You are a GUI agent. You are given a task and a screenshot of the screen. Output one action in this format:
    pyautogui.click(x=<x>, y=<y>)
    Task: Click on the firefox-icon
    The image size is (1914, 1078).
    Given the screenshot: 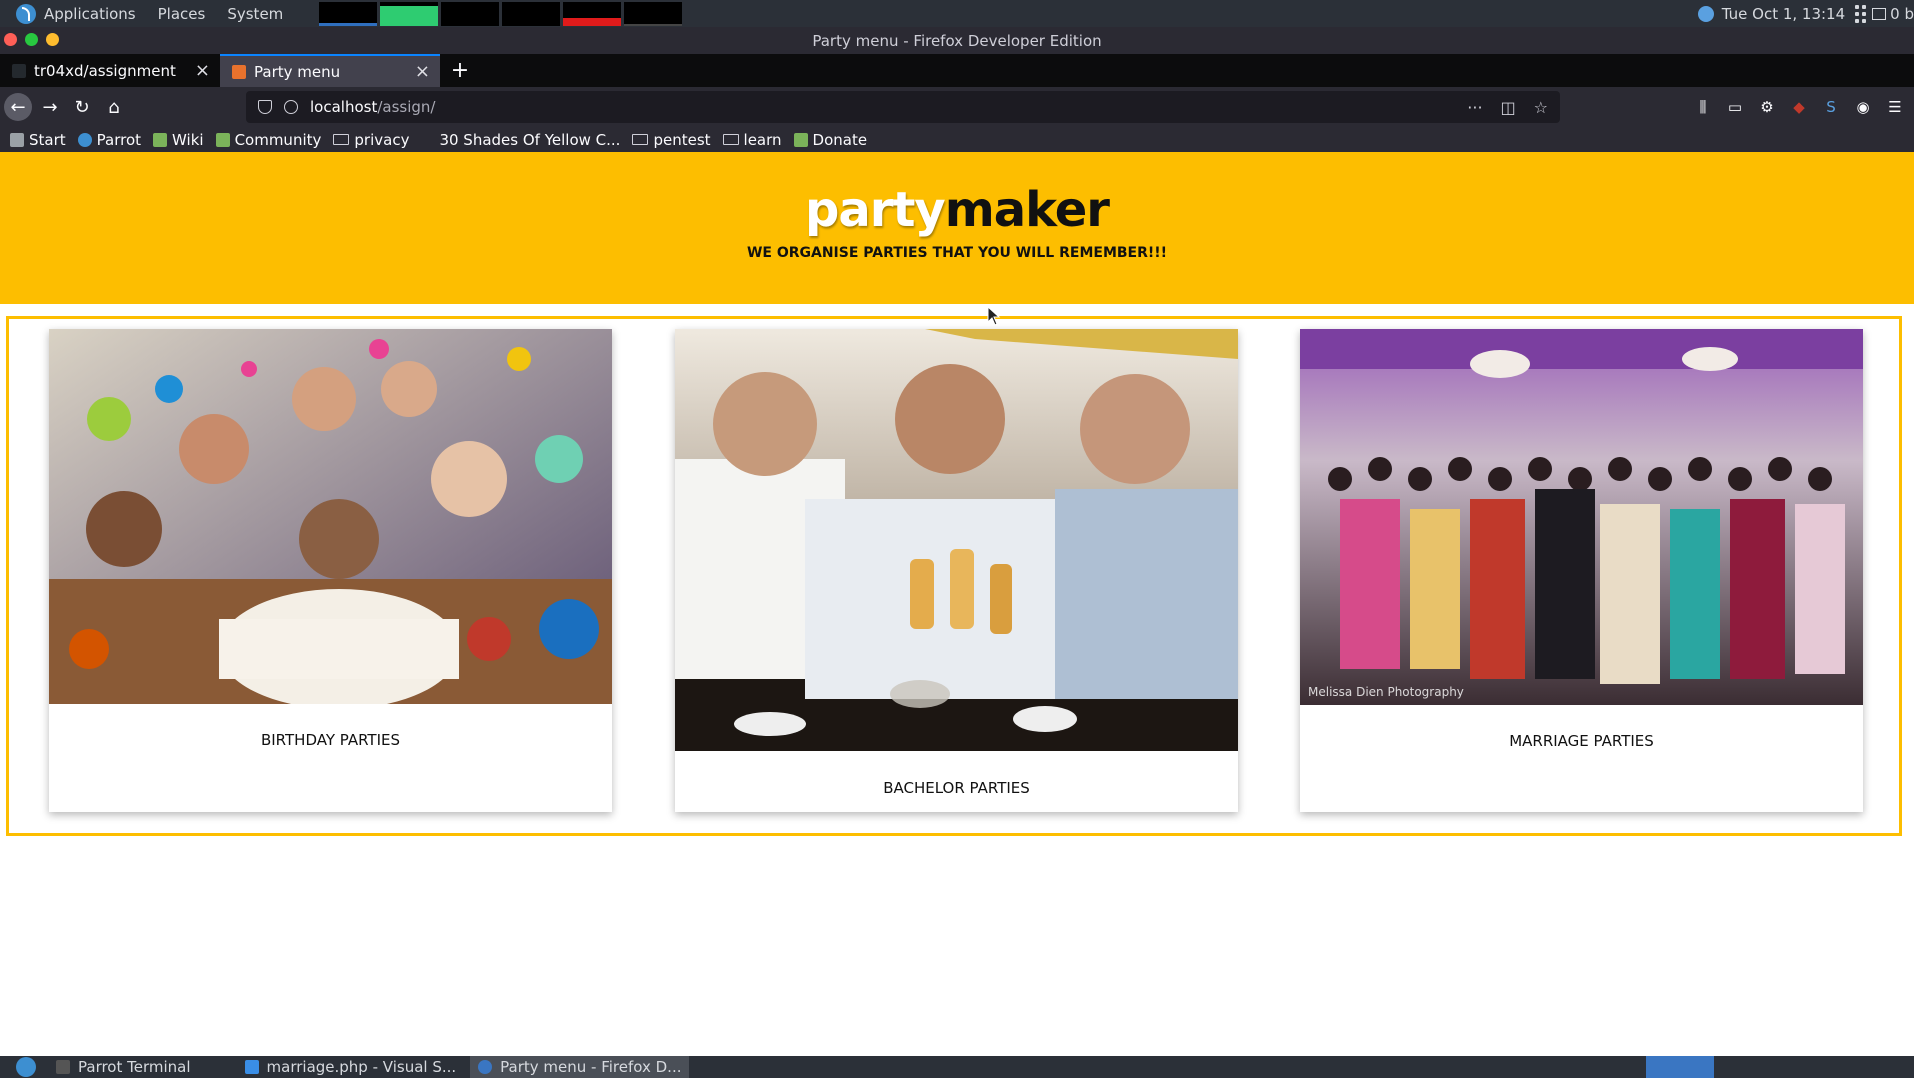 What is the action you would take?
    pyautogui.click(x=485, y=1067)
    